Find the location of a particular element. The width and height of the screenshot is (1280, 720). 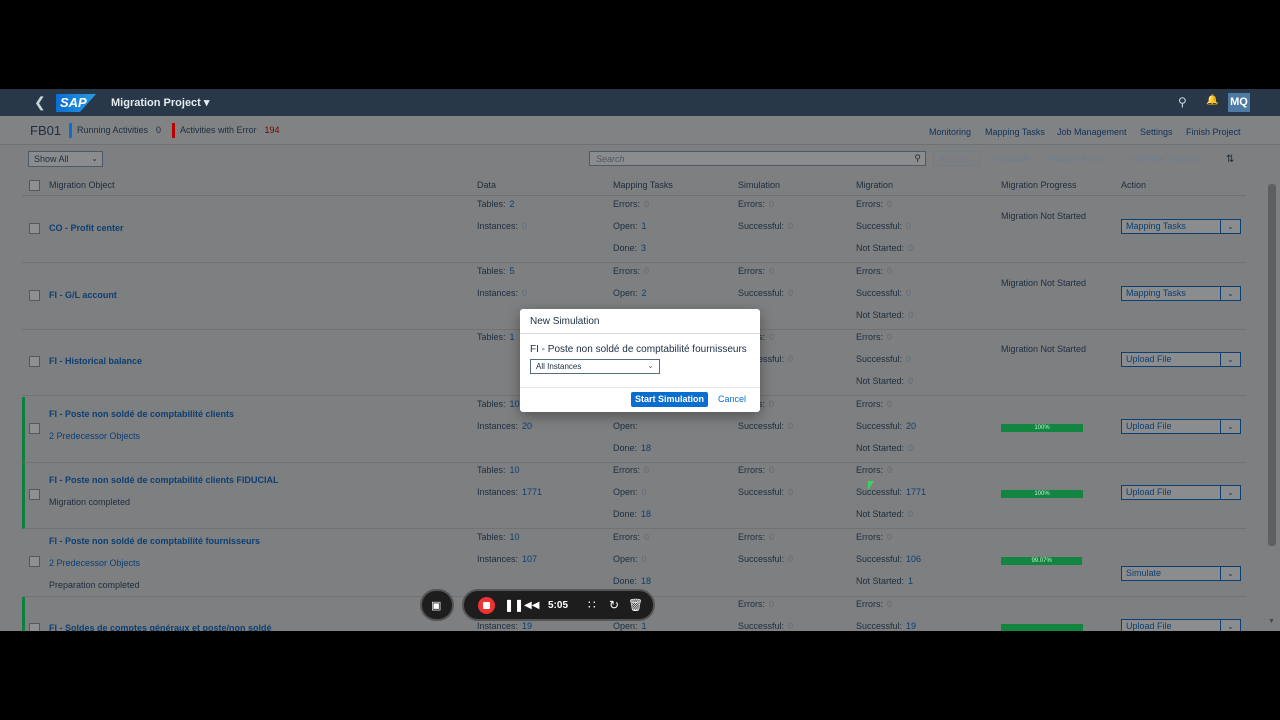

download-template-button: Download Template is located at coordinates (1164, 158).